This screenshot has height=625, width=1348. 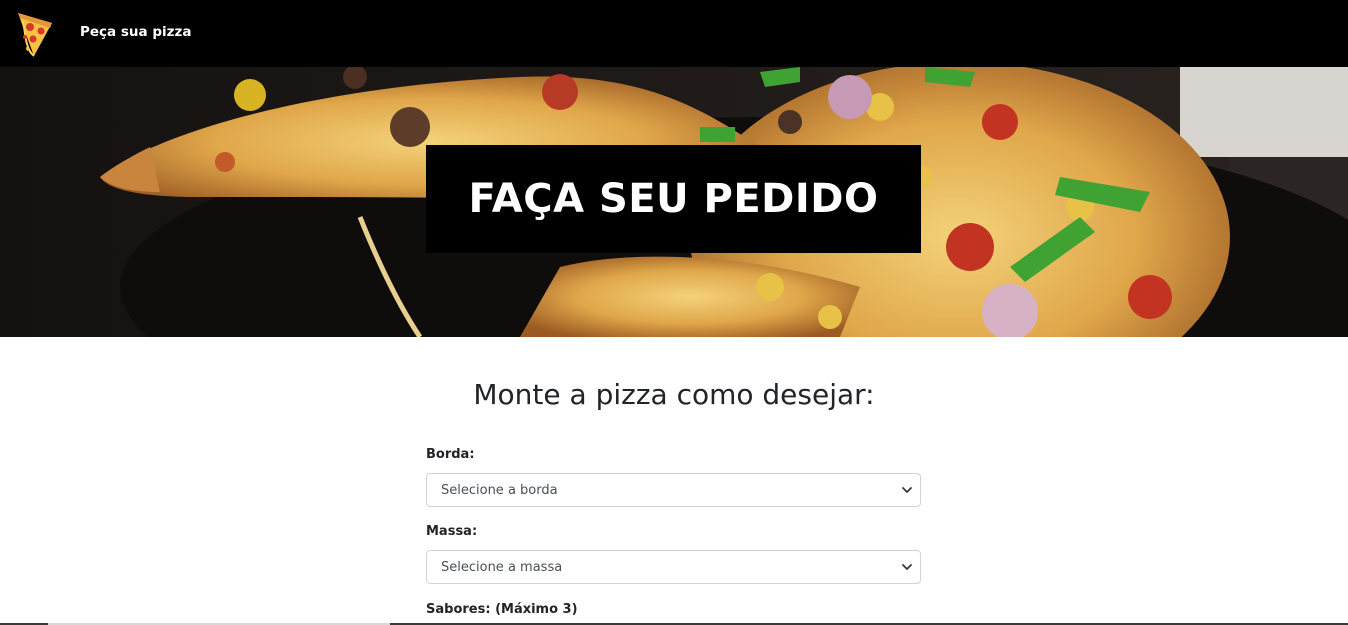 What do you see at coordinates (502, 609) in the screenshot?
I see `sabores-label: Sabores: (Máximo 3)` at bounding box center [502, 609].